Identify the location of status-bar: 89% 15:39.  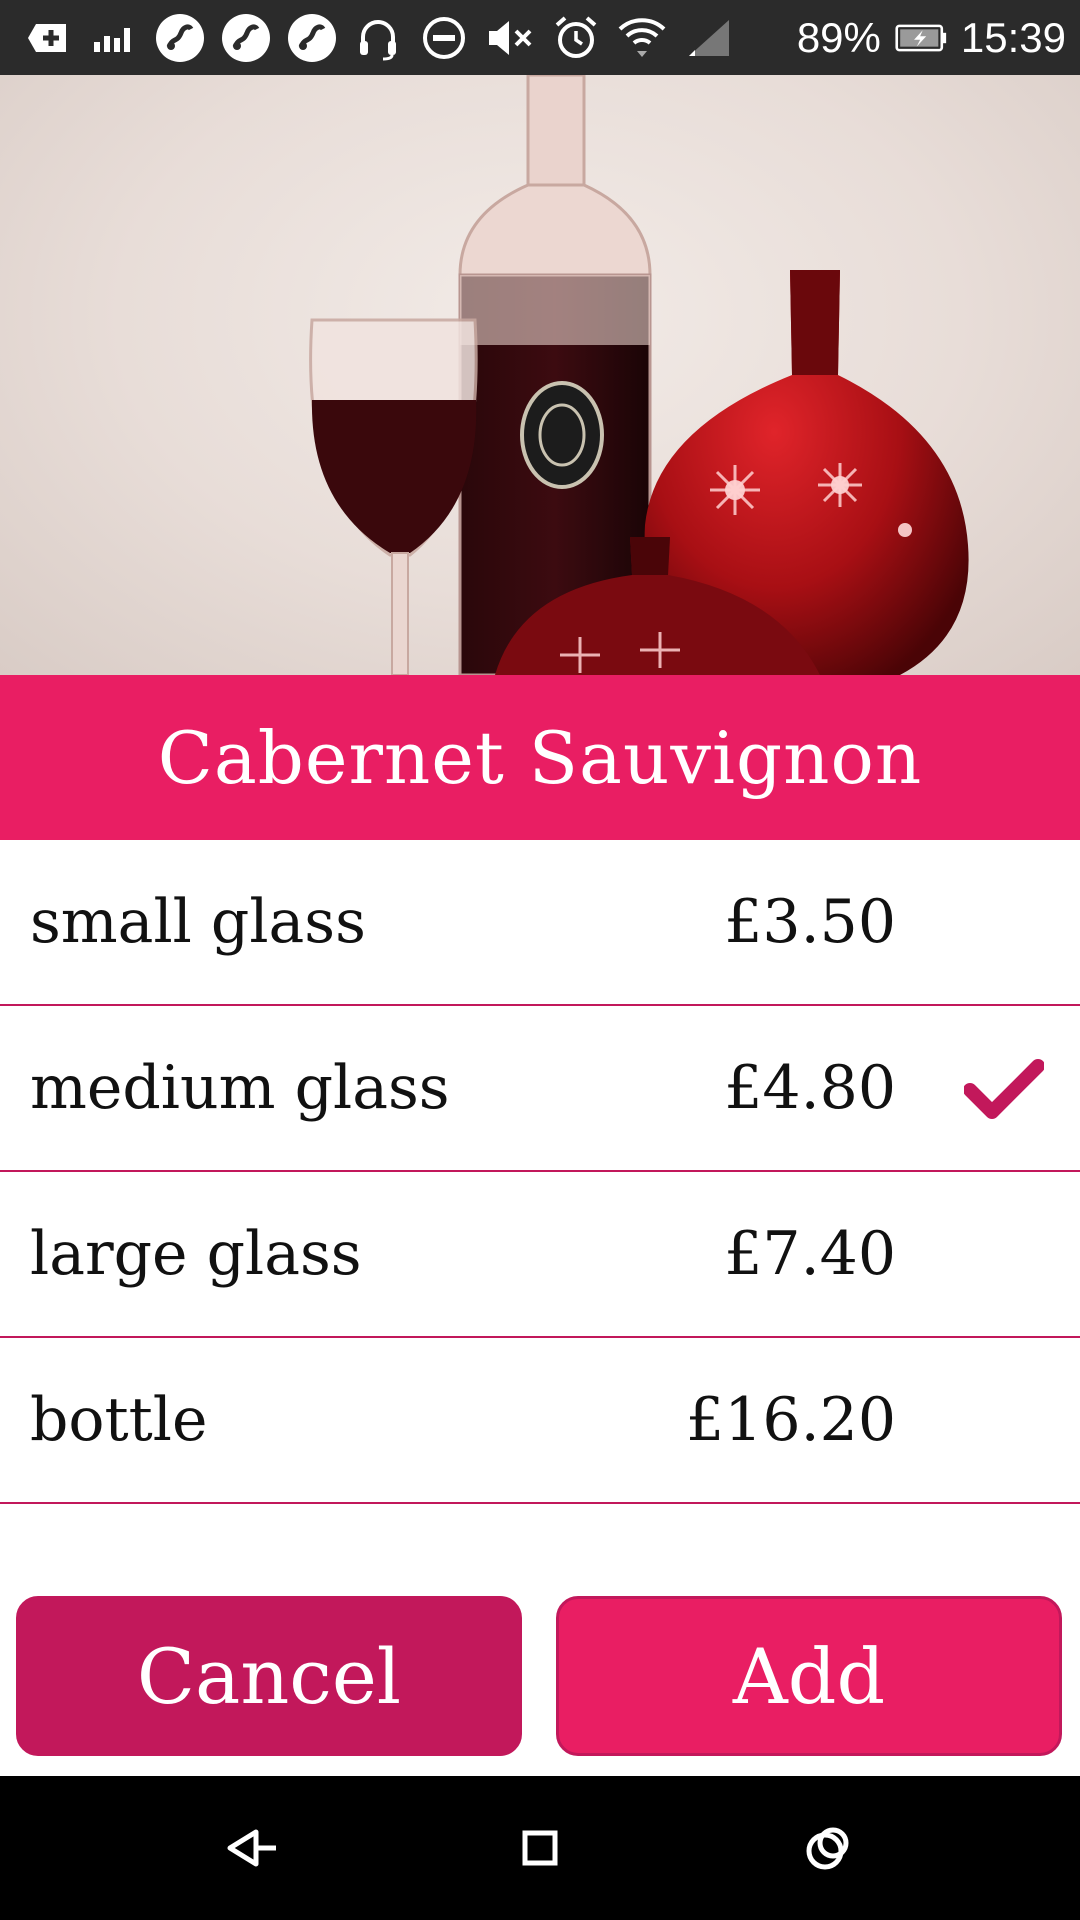
(540, 37).